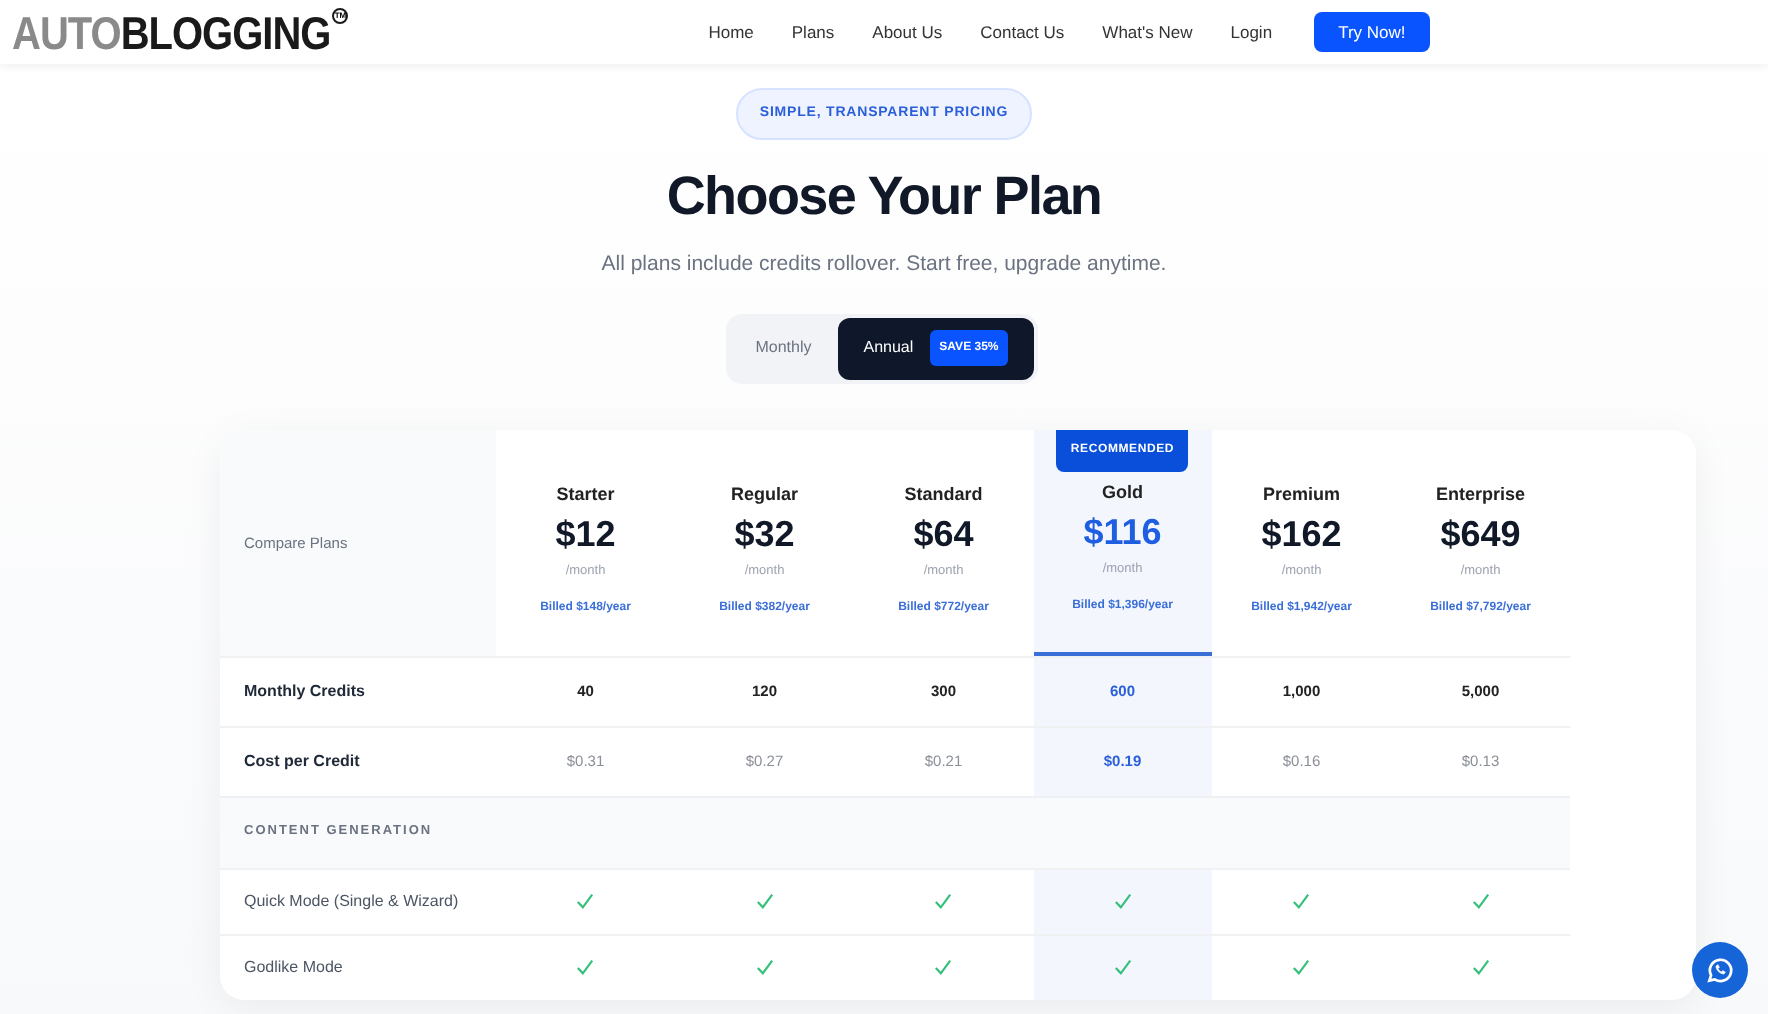 The image size is (1768, 1014). I want to click on plan-name: Enterprise, so click(1480, 494).